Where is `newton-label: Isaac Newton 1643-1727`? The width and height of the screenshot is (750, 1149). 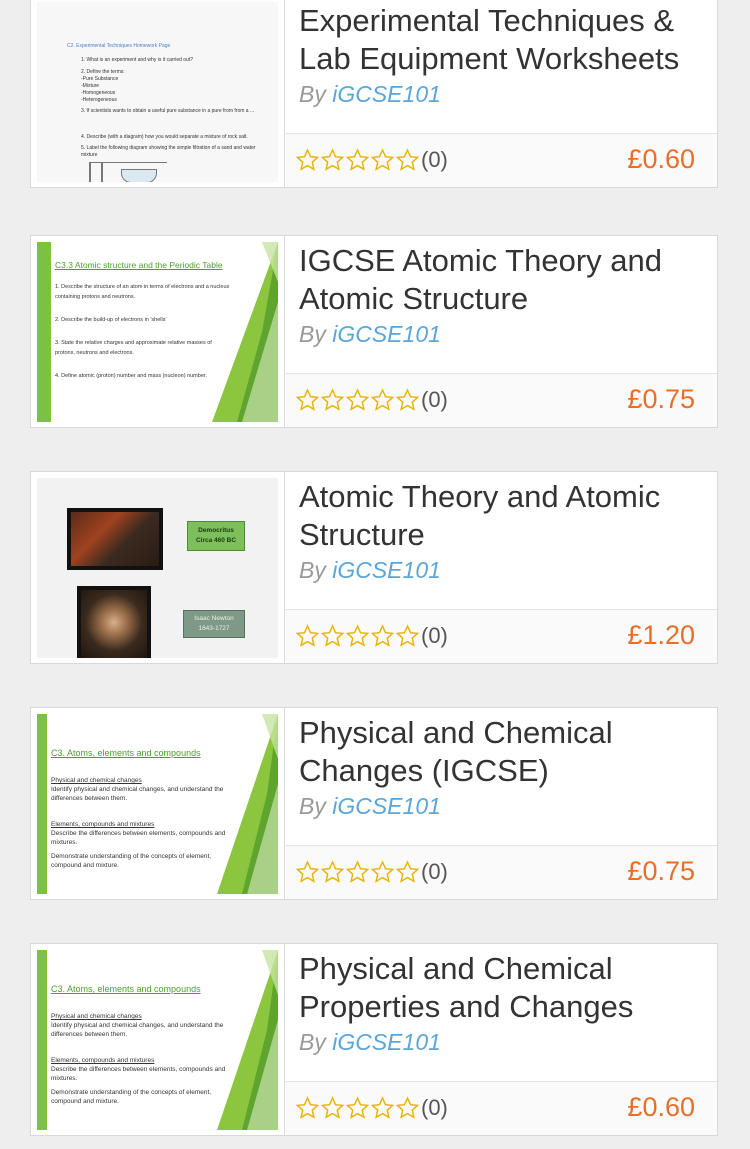
newton-label: Isaac Newton 1643-1727 is located at coordinates (214, 624).